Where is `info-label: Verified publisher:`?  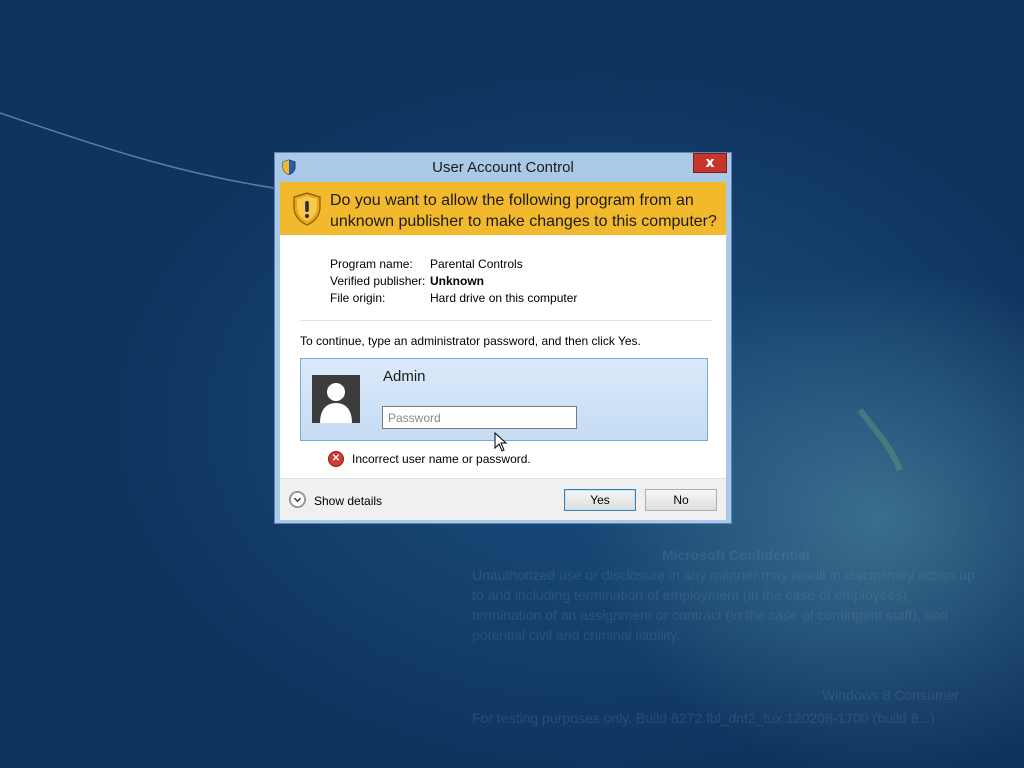 info-label: Verified publisher: is located at coordinates (378, 281).